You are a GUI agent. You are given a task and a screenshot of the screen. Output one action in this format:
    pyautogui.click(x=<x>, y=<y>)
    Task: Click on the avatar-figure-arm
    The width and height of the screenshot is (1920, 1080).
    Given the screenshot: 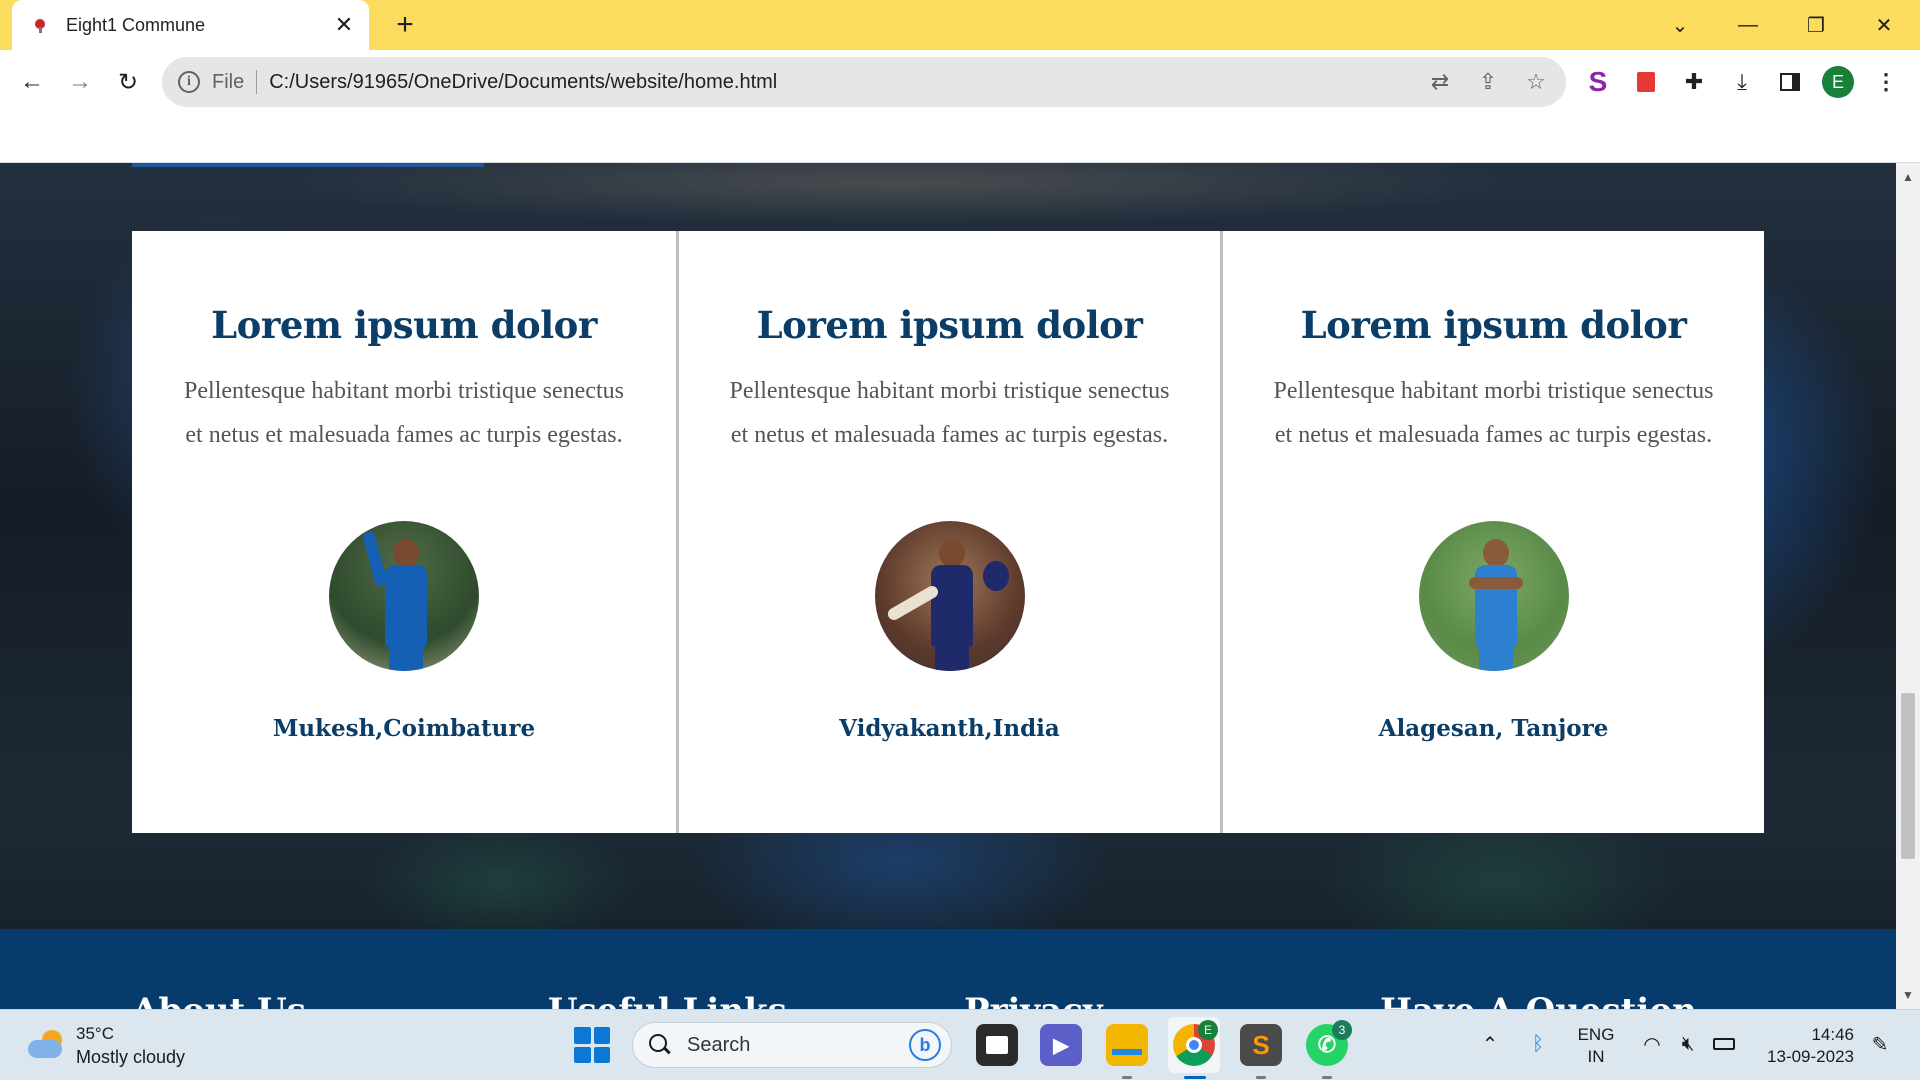 What is the action you would take?
    pyautogui.click(x=375, y=559)
    